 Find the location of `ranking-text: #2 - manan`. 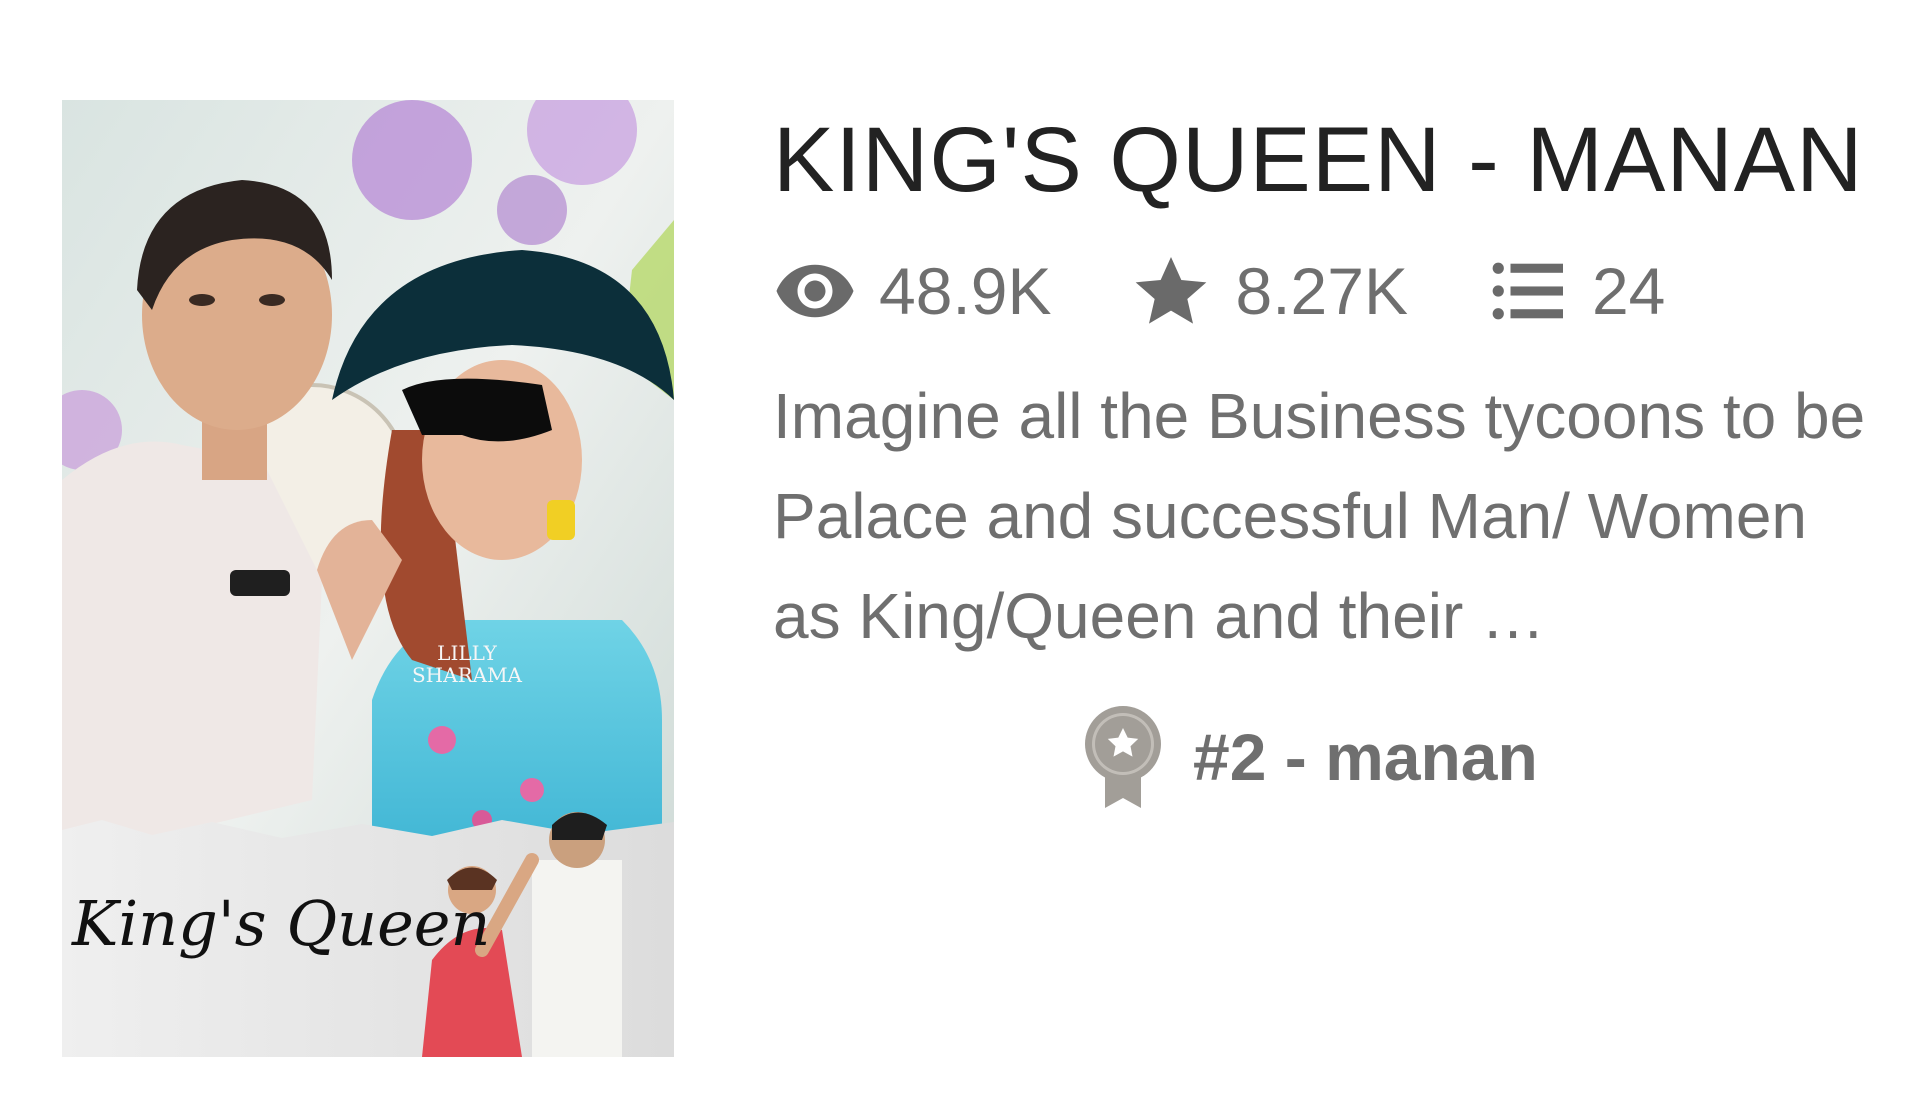

ranking-text: #2 - manan is located at coordinates (1365, 757).